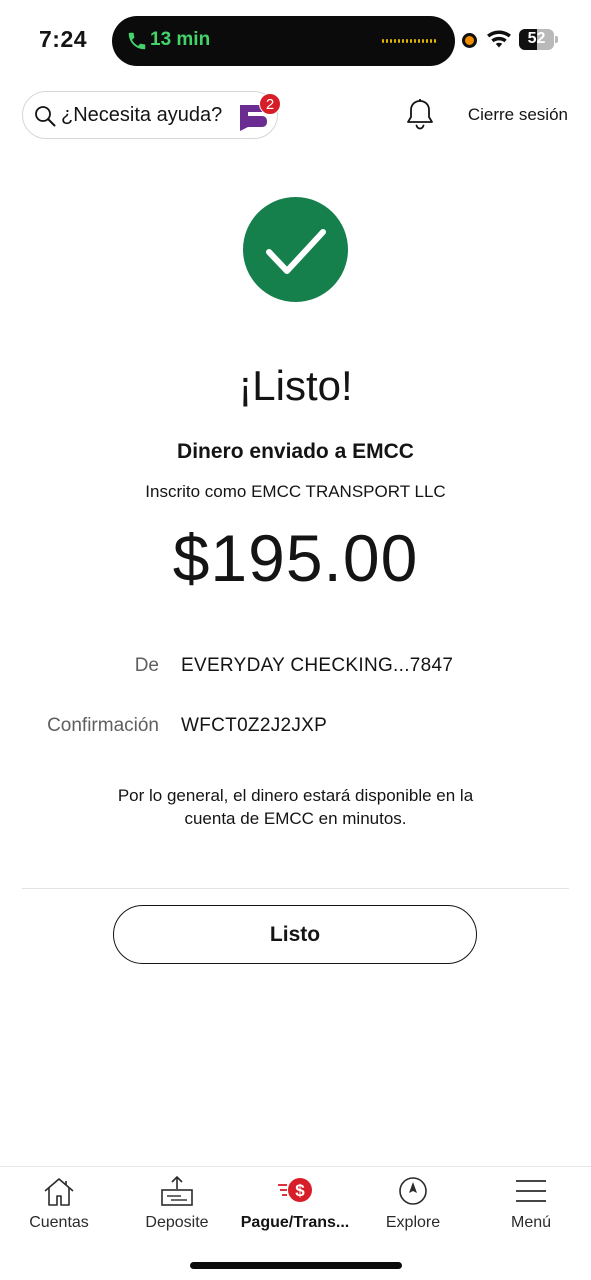 The height and width of the screenshot is (1280, 591). Describe the element at coordinates (177, 1222) in the screenshot. I see `nav-label-deposit: Deposite` at that location.